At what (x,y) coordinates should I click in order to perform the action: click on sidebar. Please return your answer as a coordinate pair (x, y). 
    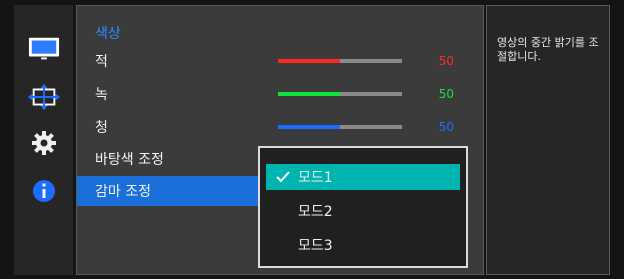
    Looking at the image, I should click on (43, 140).